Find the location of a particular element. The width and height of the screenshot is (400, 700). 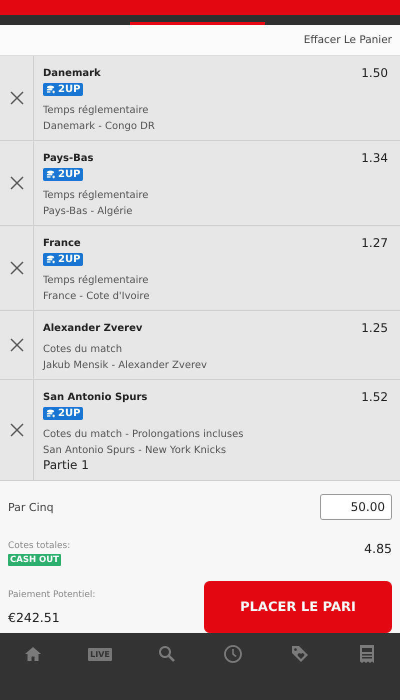

selection-name: France is located at coordinates (62, 243).